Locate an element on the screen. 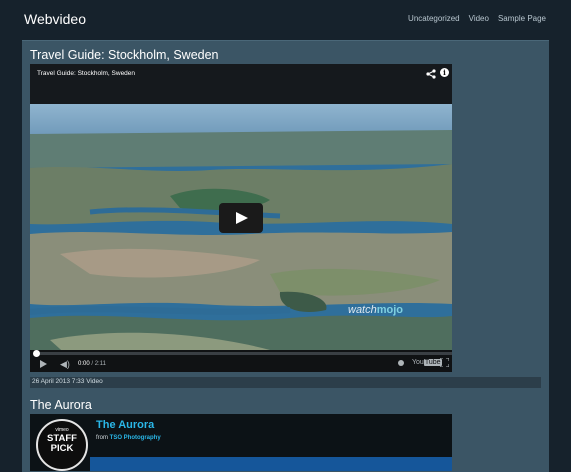  nav-item-video: Video is located at coordinates (479, 18).